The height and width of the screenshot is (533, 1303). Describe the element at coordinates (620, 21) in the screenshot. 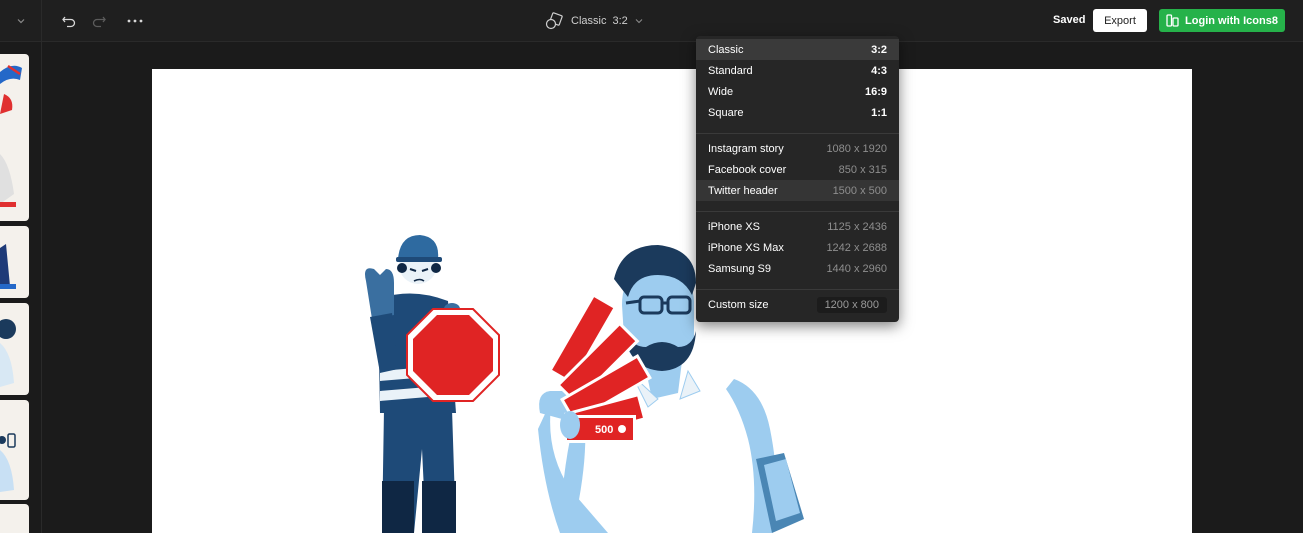

I see `ratio-value: 3:2` at that location.